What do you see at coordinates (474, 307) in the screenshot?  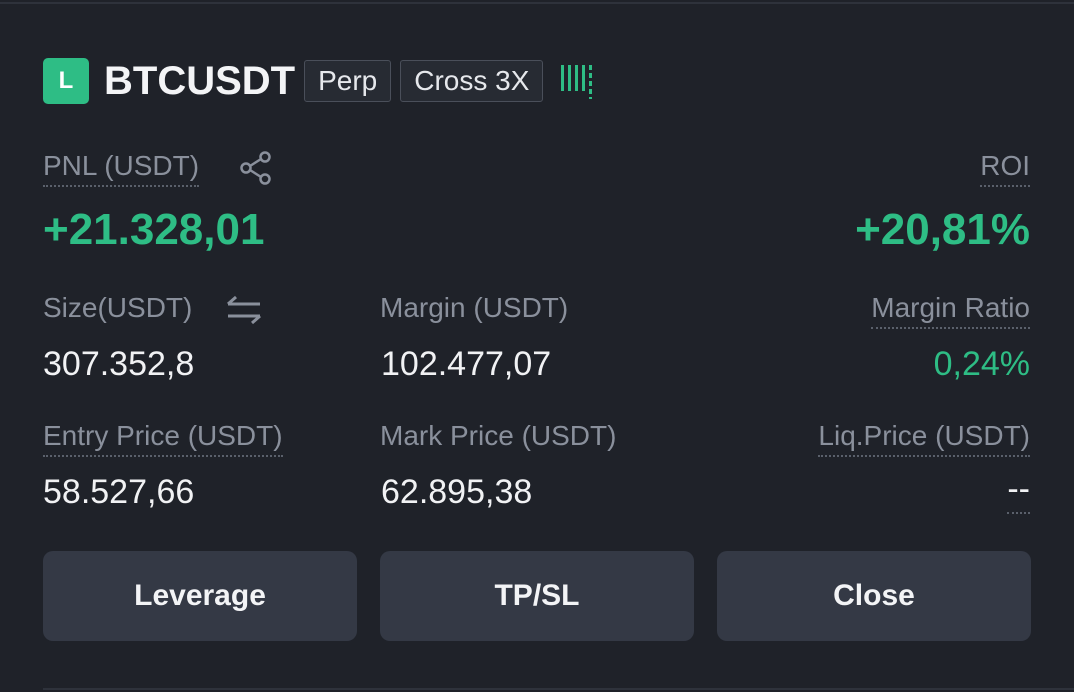 I see `margin-label: Margin (USDT)` at bounding box center [474, 307].